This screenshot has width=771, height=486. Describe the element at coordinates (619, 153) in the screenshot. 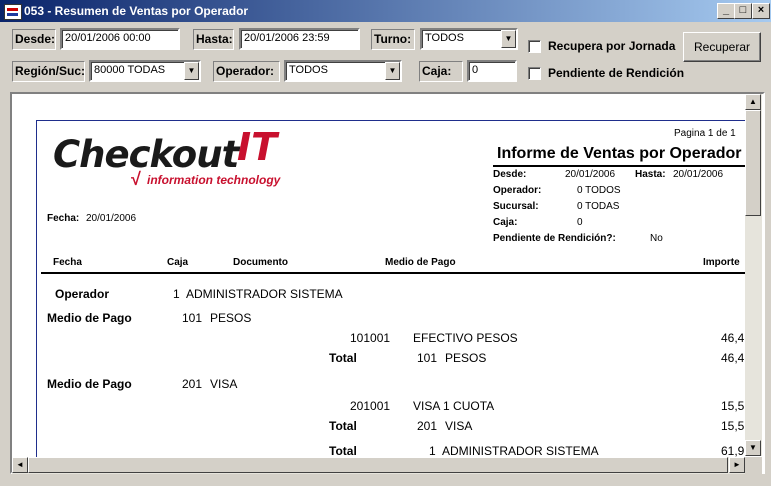

I see `report-title: Informe de Ventas por Operador` at that location.